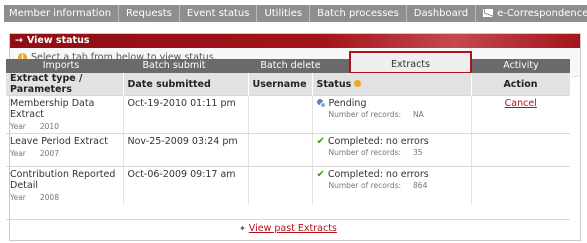 Image resolution: width=587 pixels, height=243 pixels. I want to click on tab-imports: Imports, so click(61, 66).